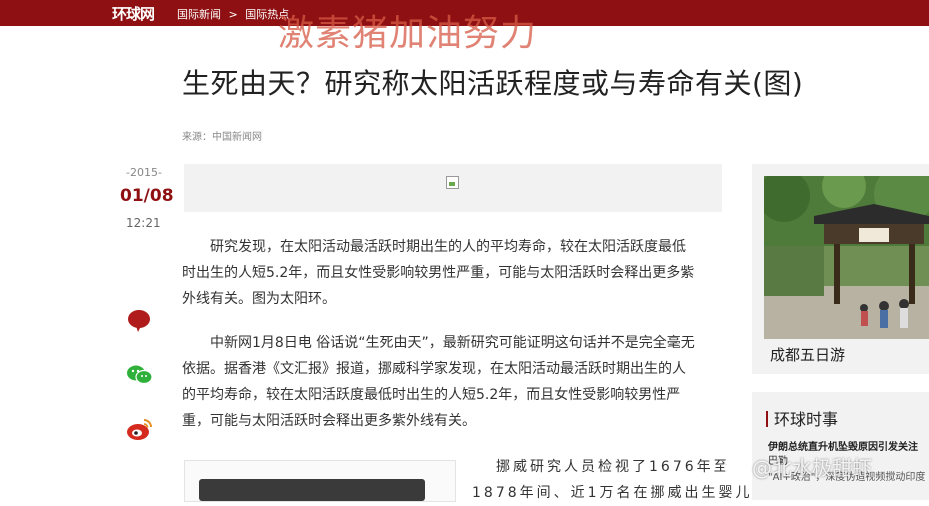 This screenshot has width=929, height=506. What do you see at coordinates (143, 223) in the screenshot?
I see `date-time: 12:21` at bounding box center [143, 223].